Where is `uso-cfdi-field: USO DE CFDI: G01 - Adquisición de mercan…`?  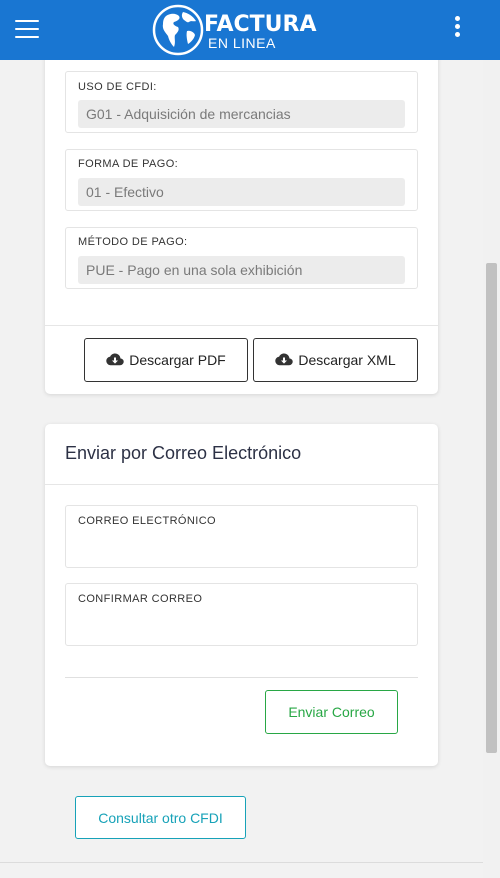
uso-cfdi-field: USO DE CFDI: G01 - Adquisición de mercan… is located at coordinates (241, 102).